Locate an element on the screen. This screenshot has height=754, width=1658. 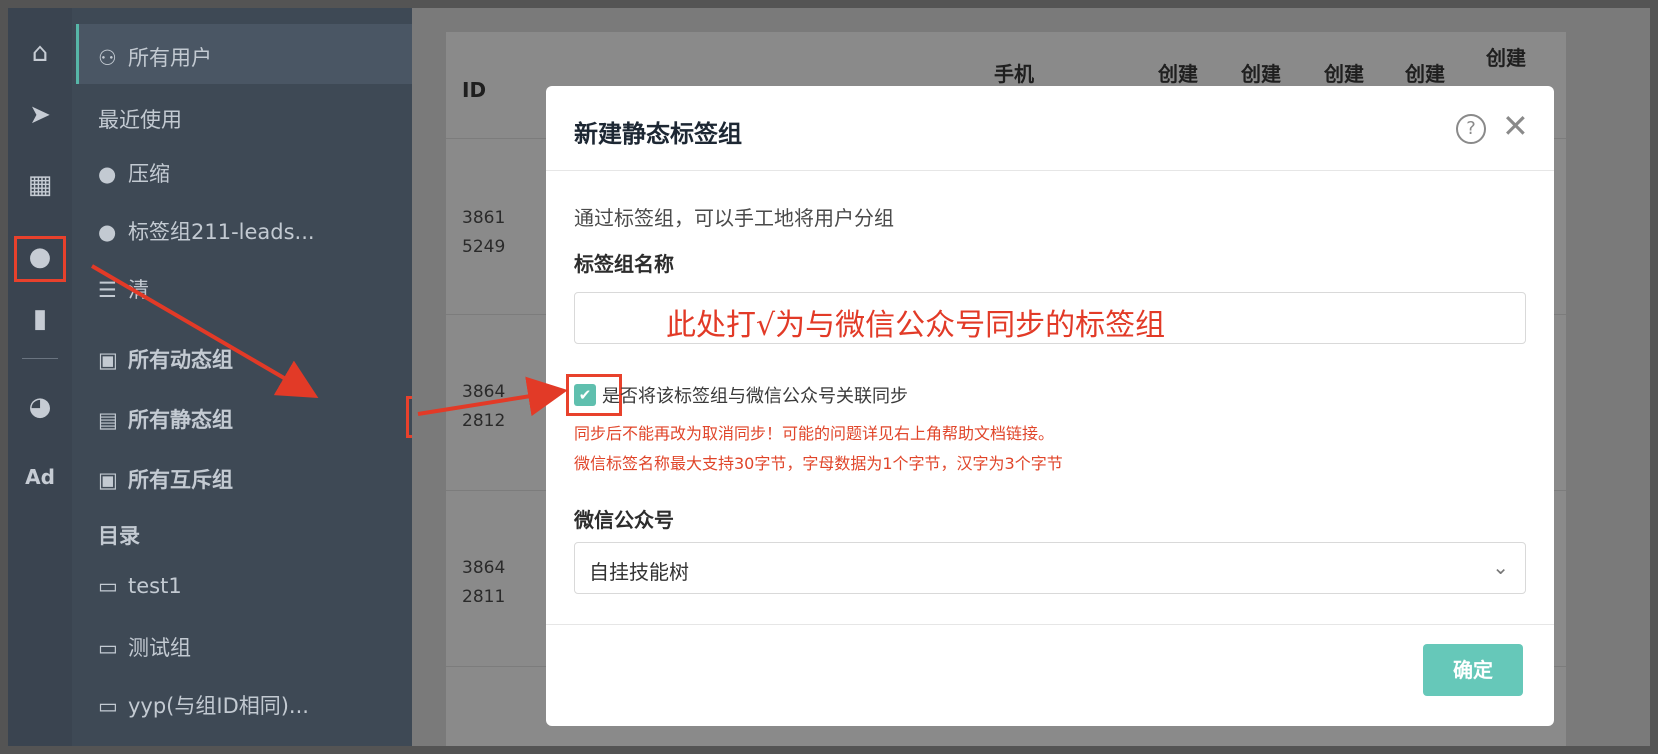
help-icon: ? is located at coordinates (1471, 129).